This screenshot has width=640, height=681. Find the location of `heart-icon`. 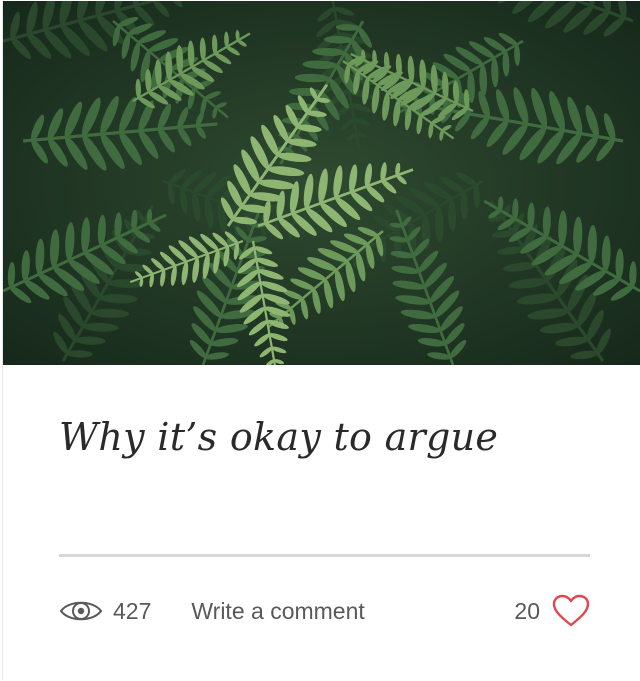

heart-icon is located at coordinates (571, 611).